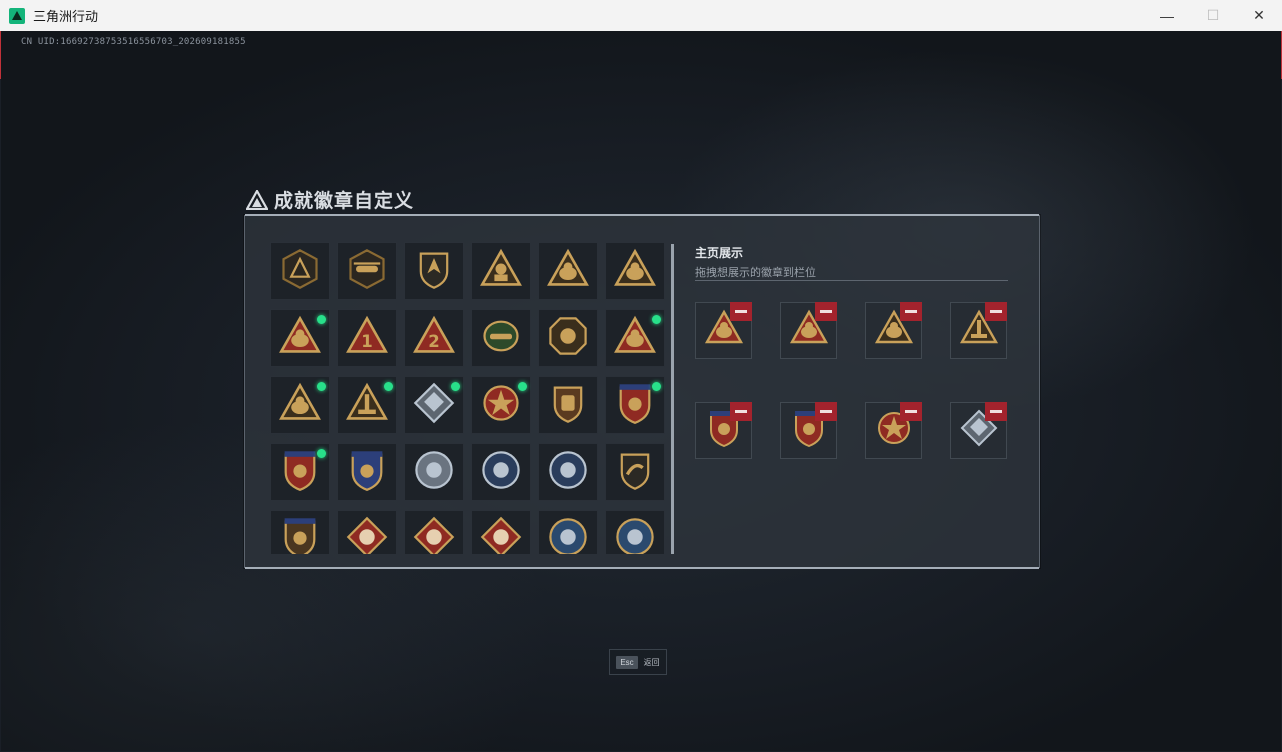 The width and height of the screenshot is (1282, 752). I want to click on minimize-button: —, so click(1167, 15).